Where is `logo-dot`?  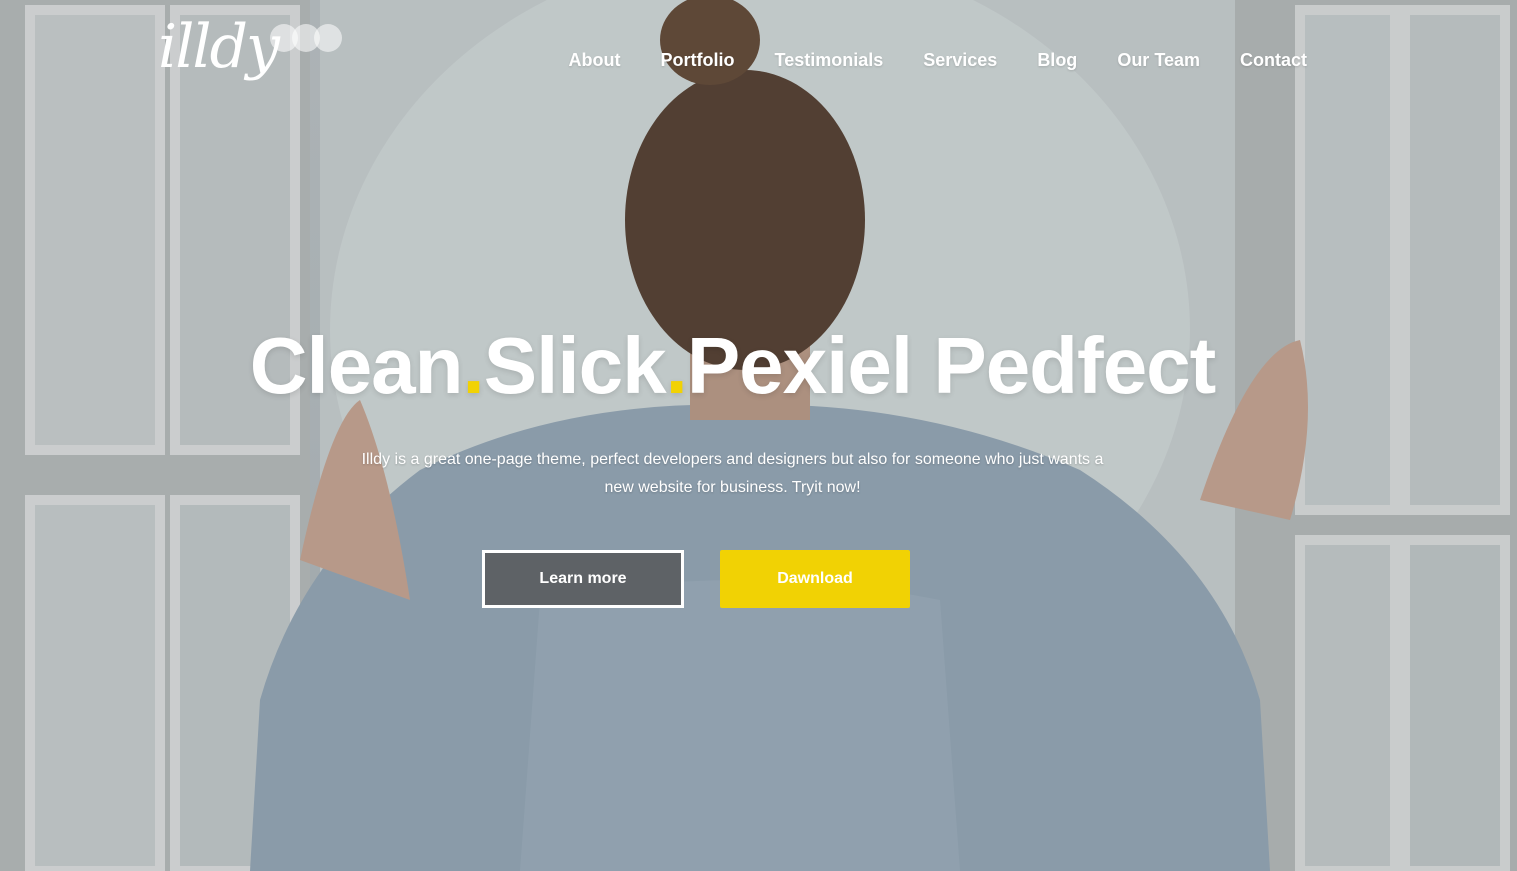
logo-dot is located at coordinates (328, 38).